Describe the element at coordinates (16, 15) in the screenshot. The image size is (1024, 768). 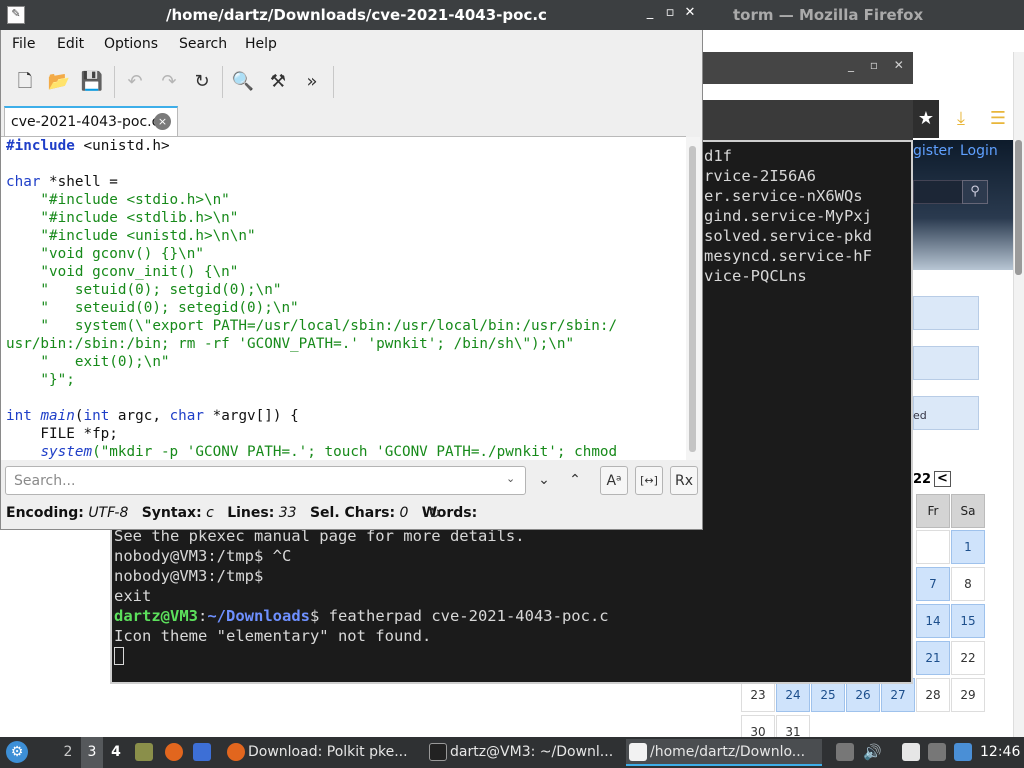
I see `featherpad-app-icon: ✎` at that location.